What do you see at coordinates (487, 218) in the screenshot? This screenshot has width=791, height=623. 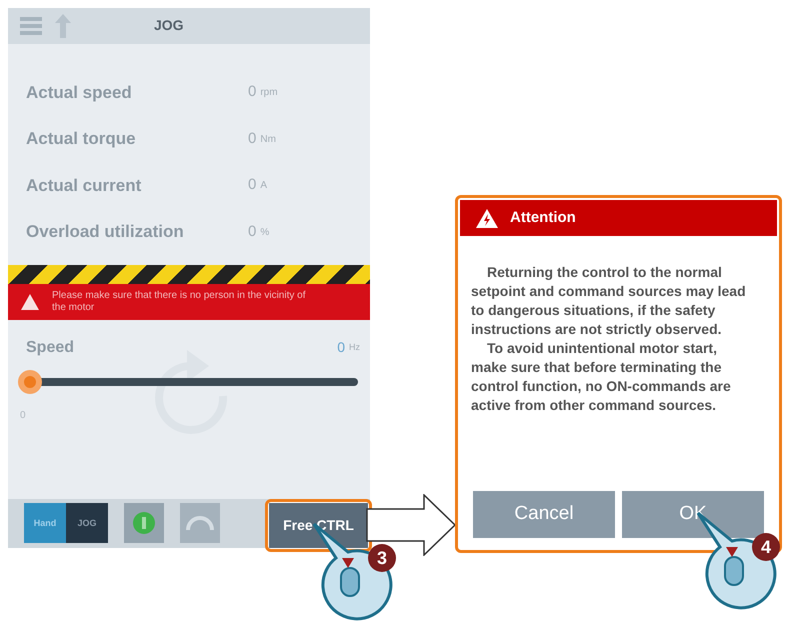 I see `hazard-icon` at bounding box center [487, 218].